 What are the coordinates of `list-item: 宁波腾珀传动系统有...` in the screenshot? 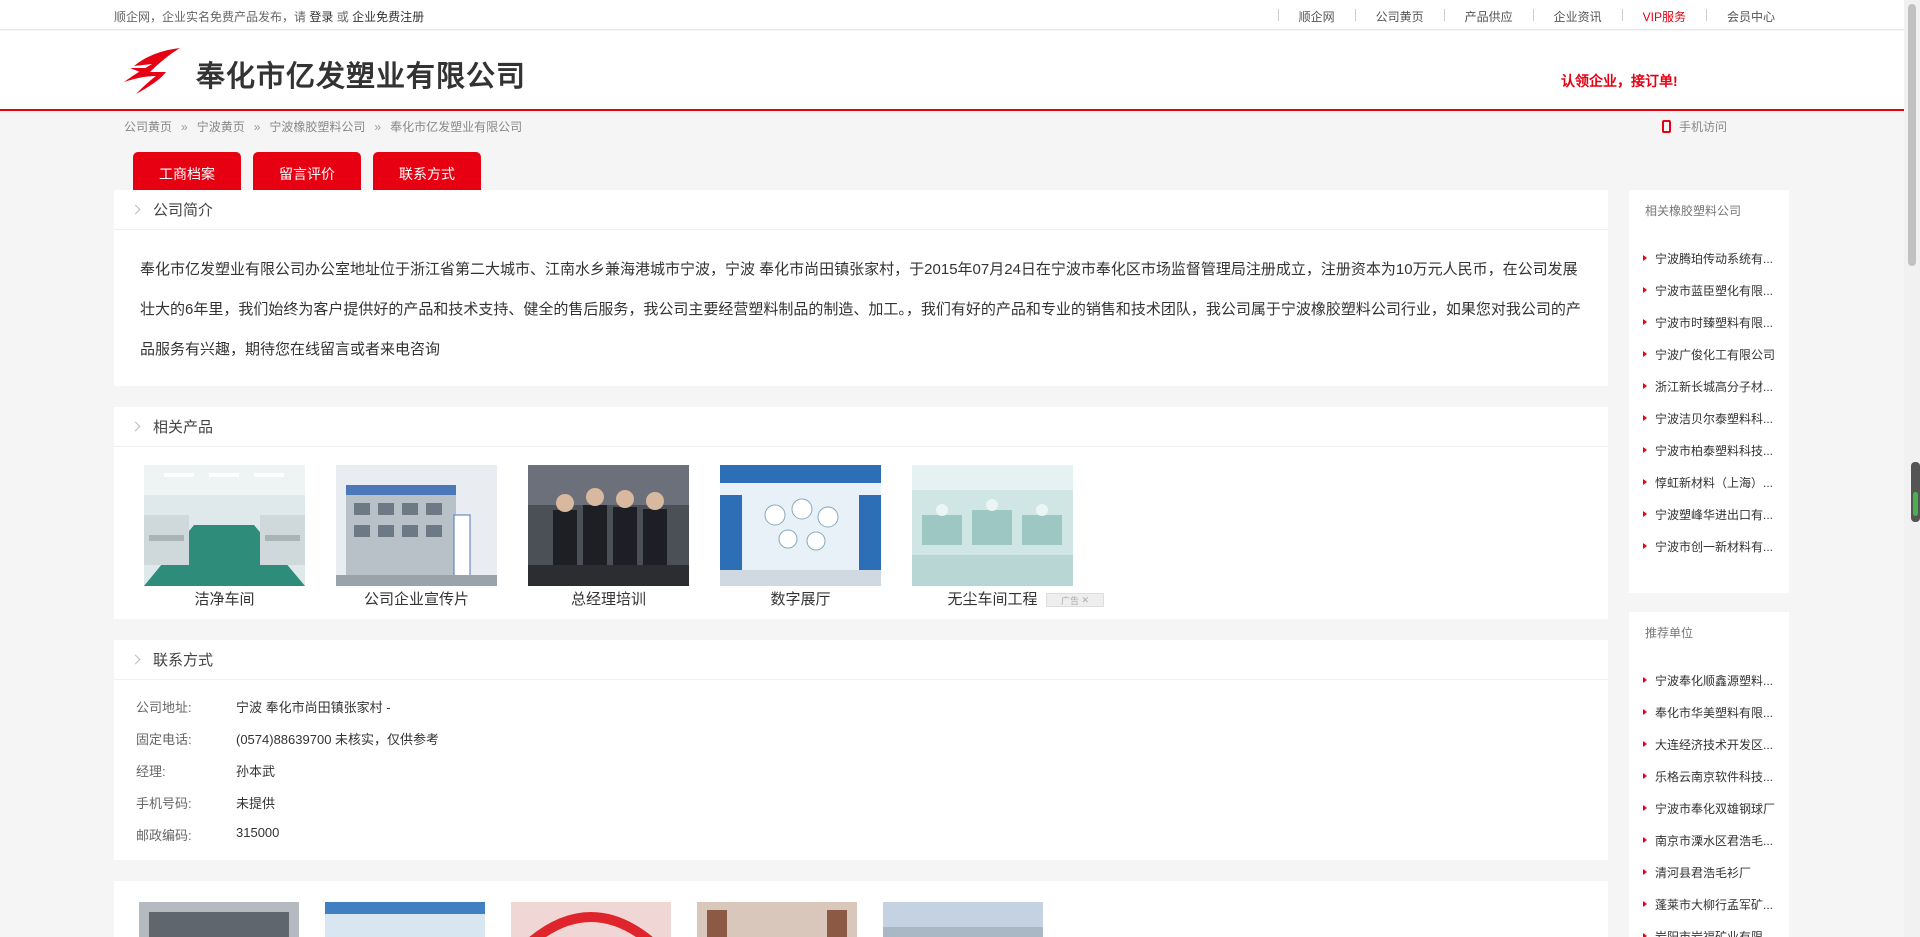 It's located at (1709, 258).